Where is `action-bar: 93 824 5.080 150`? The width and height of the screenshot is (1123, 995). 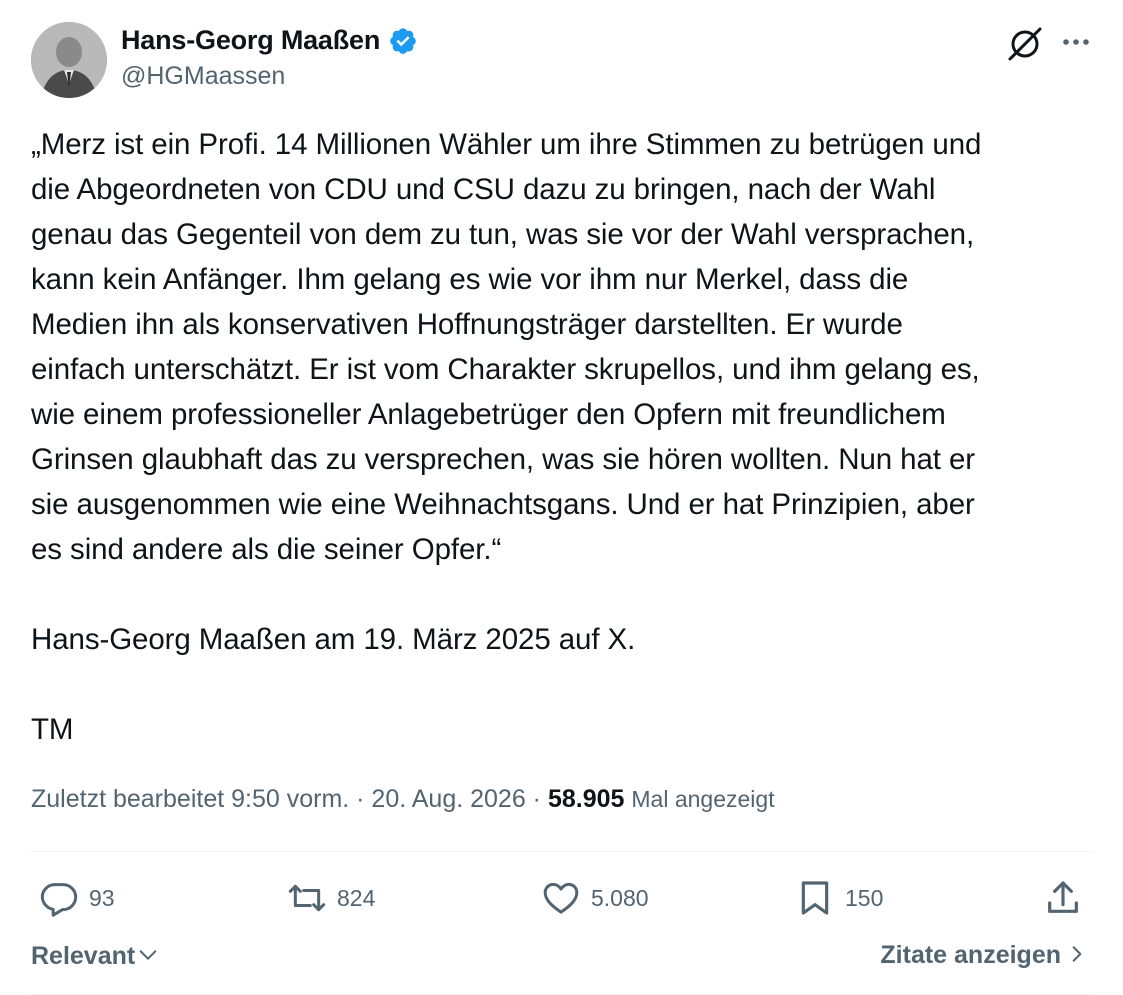
action-bar: 93 824 5.080 150 is located at coordinates (562, 898).